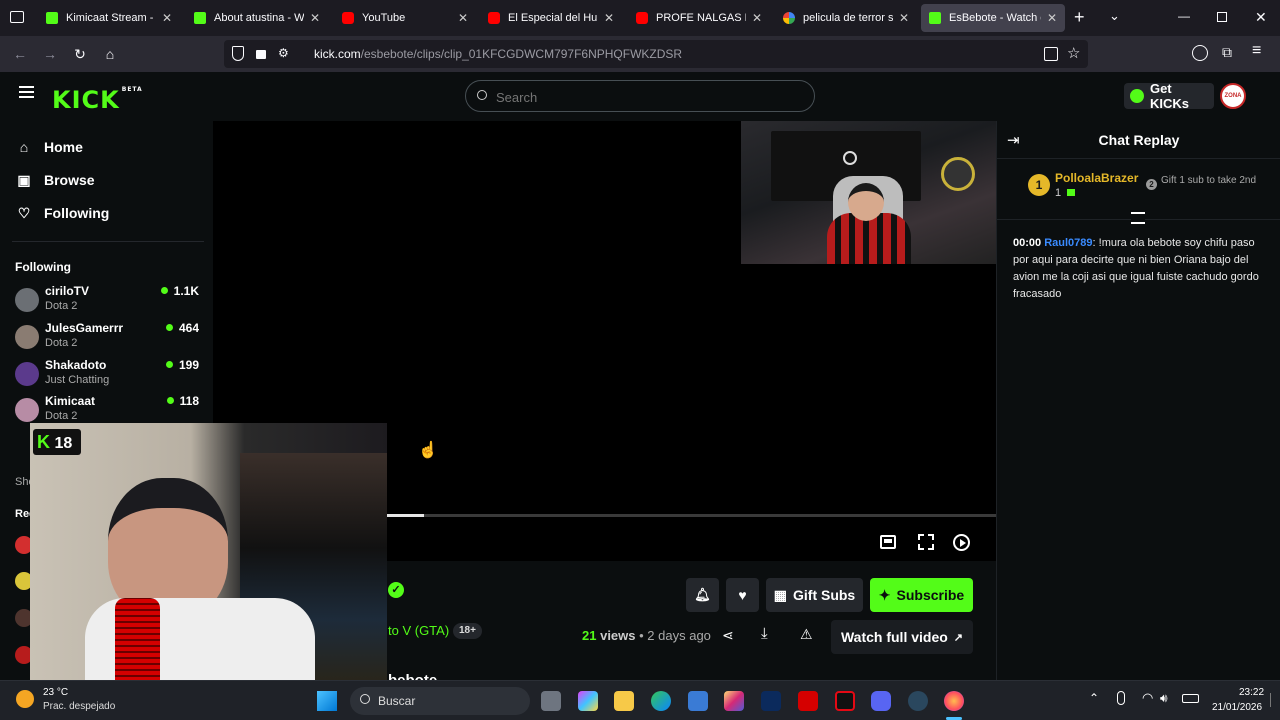  I want to click on tab-atustina: About atustina - Watch✕, so click(257, 18).